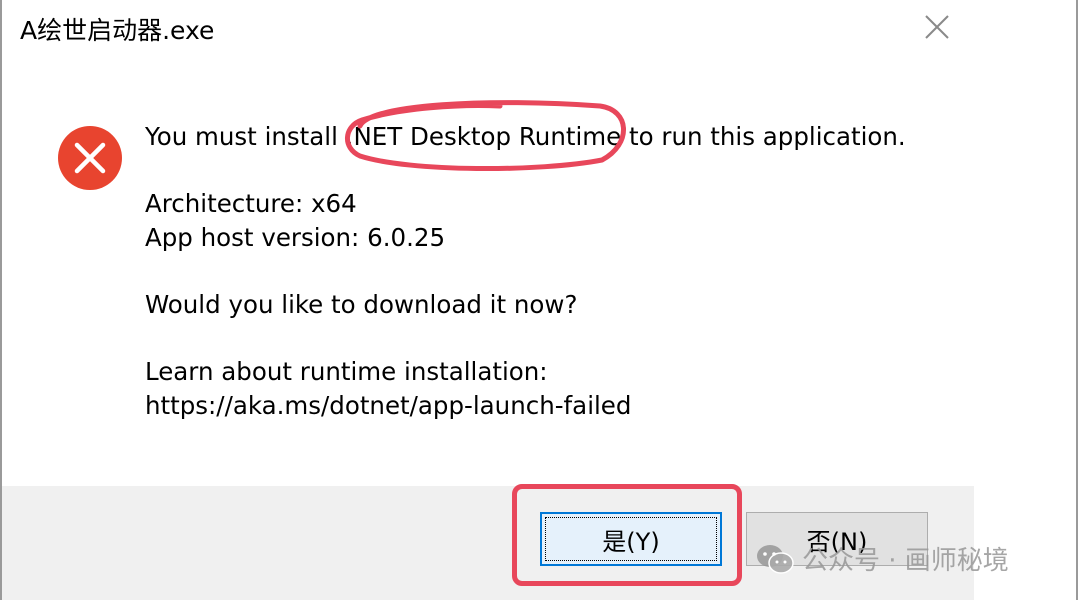  I want to click on close-button, so click(937, 27).